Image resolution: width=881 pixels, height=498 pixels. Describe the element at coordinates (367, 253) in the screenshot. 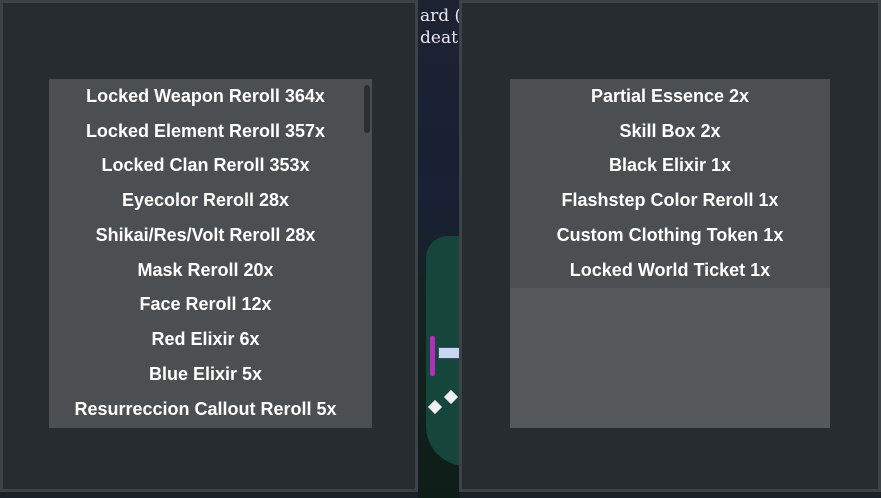

I see `scrollbar` at that location.